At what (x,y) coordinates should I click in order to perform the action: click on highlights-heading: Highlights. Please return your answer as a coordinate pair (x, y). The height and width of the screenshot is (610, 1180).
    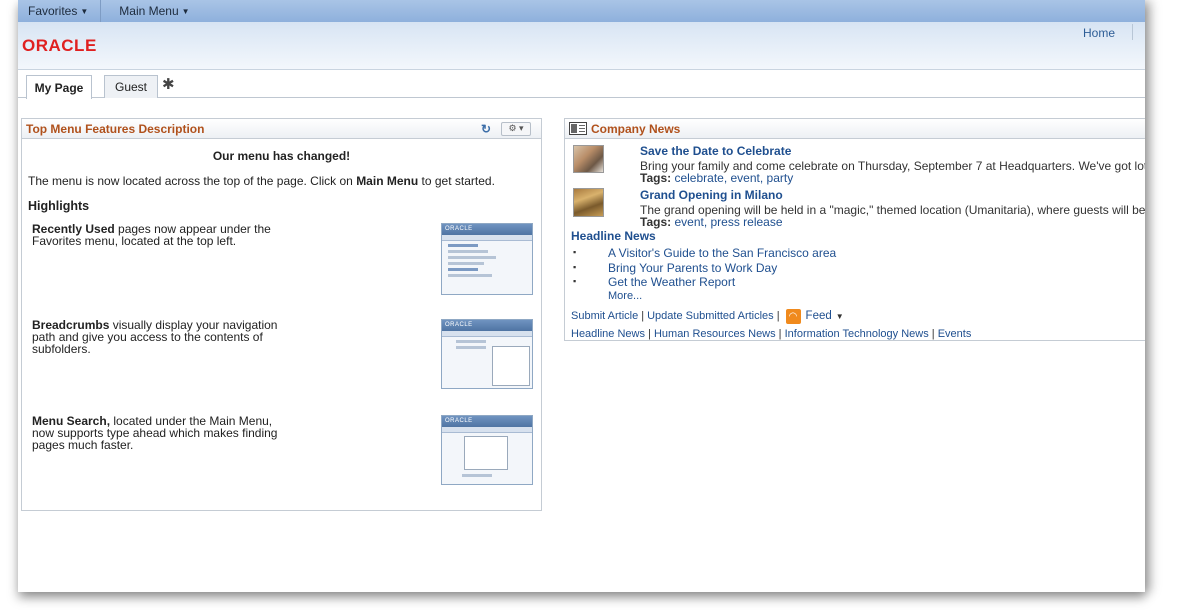
    Looking at the image, I should click on (59, 206).